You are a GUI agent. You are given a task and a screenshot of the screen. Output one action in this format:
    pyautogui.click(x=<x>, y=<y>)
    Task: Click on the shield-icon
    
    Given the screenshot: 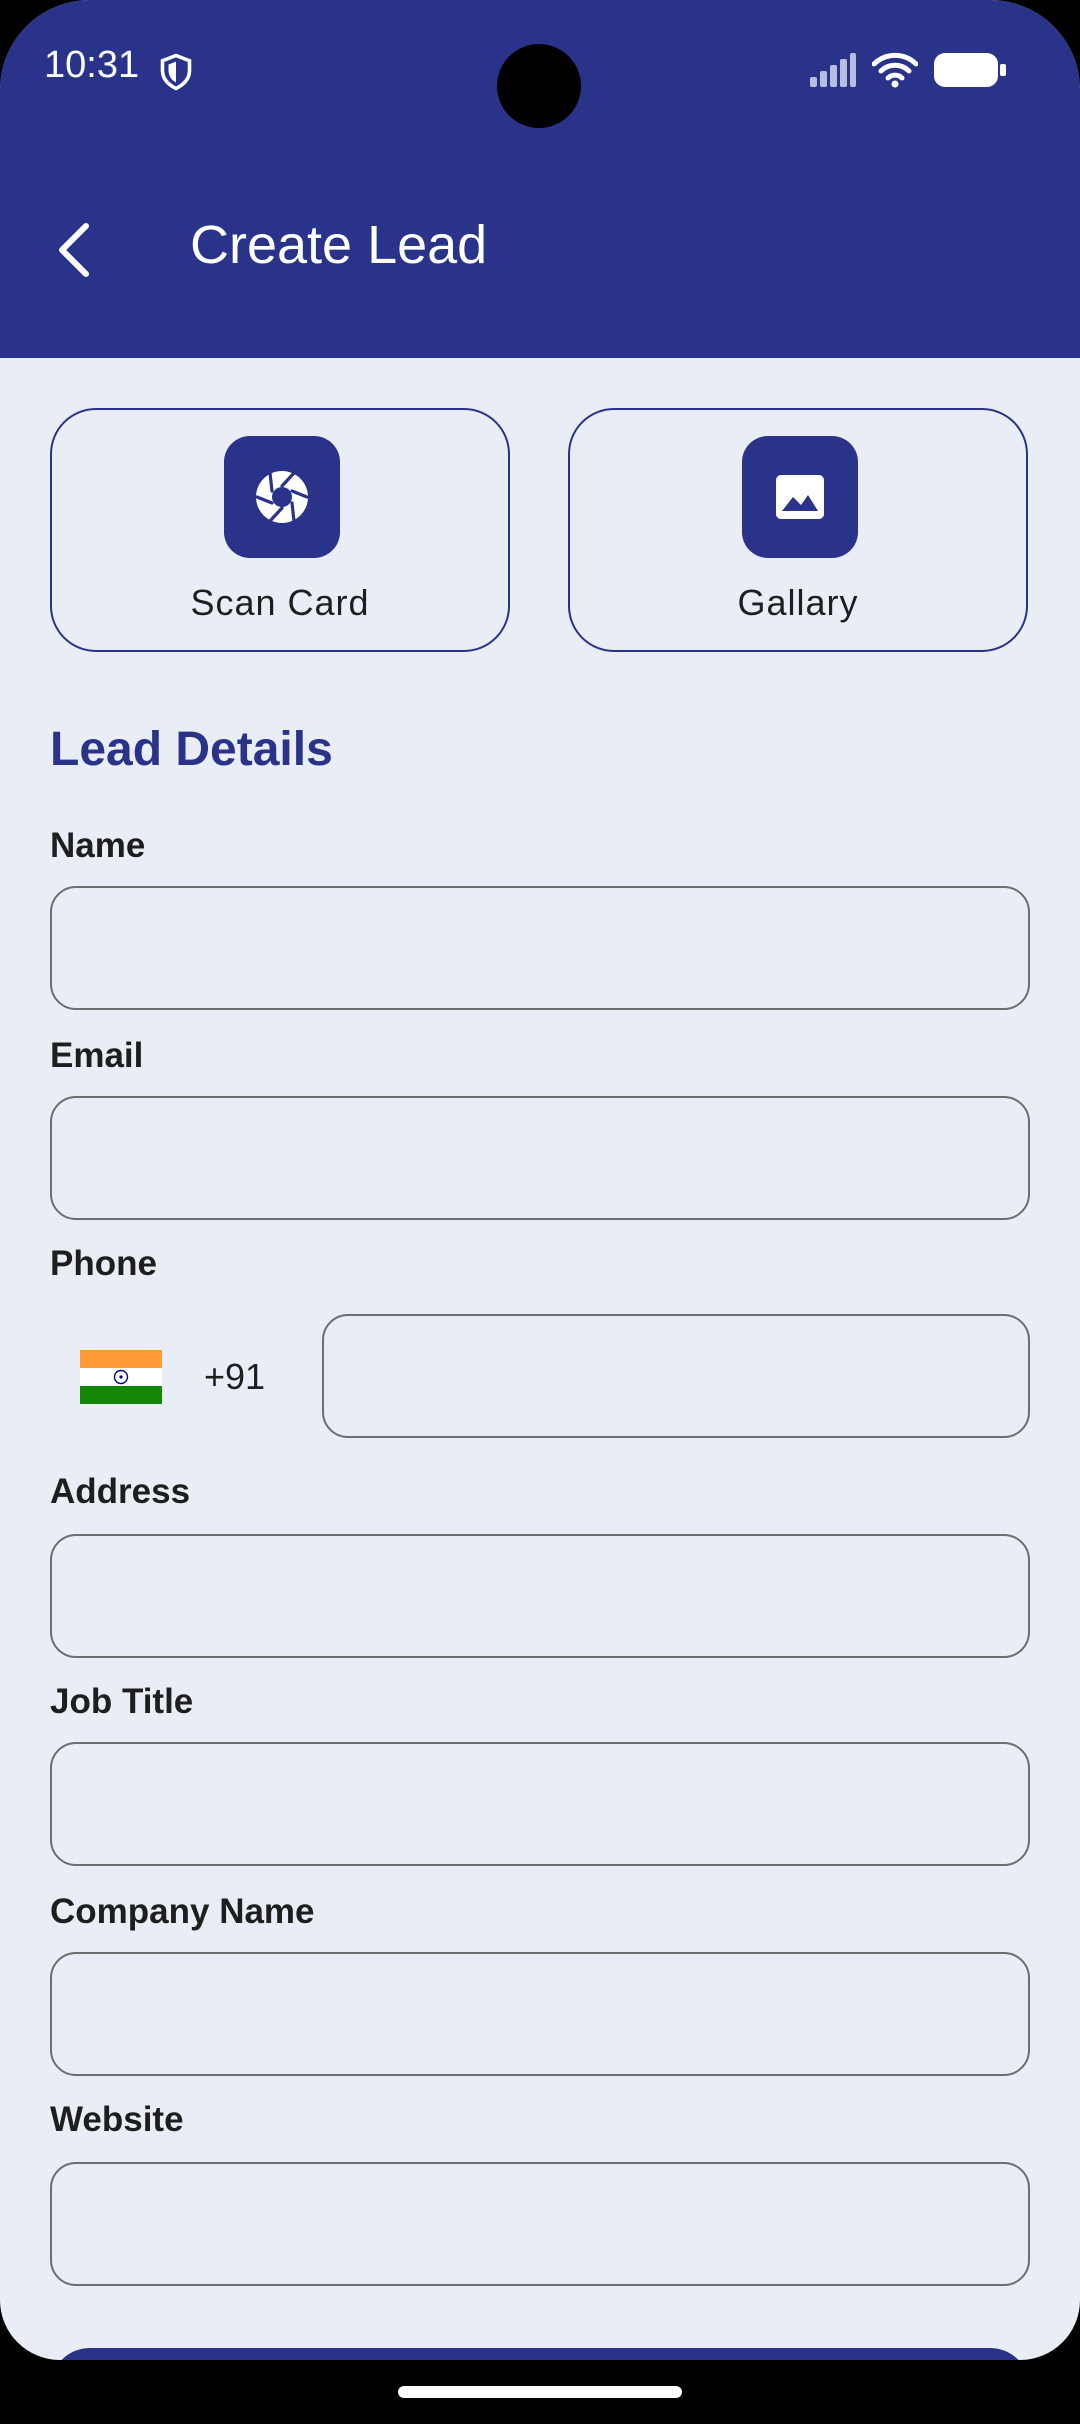 What is the action you would take?
    pyautogui.click(x=176, y=72)
    